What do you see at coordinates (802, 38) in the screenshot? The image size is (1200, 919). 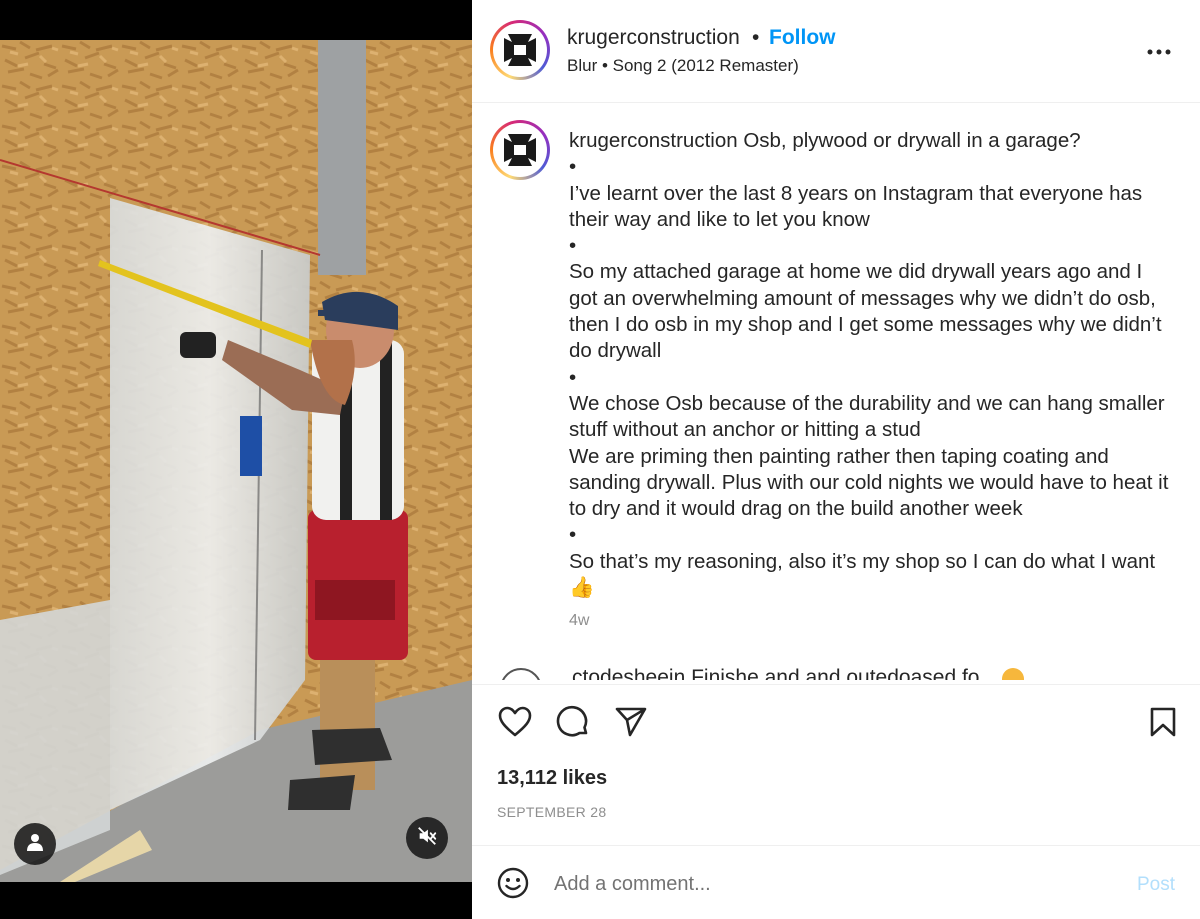 I see `follow-button: Follow` at bounding box center [802, 38].